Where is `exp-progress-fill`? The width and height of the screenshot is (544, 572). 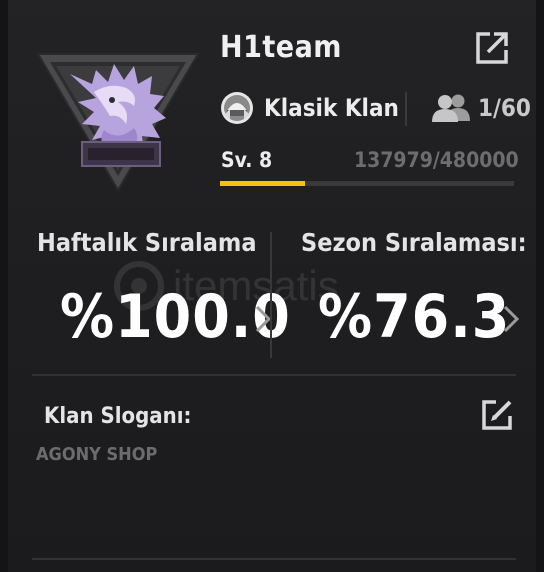 exp-progress-fill is located at coordinates (262, 183).